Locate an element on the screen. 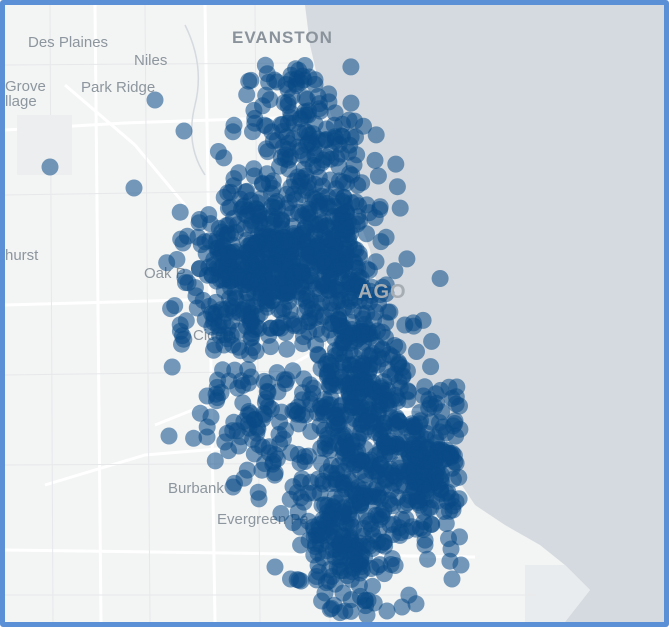 This screenshot has width=669, height=627. label-burbank: Burbank is located at coordinates (196, 488).